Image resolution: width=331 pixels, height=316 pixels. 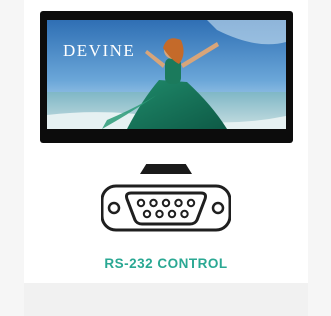 I want to click on db9-serial-connector-icon, so click(x=166, y=212).